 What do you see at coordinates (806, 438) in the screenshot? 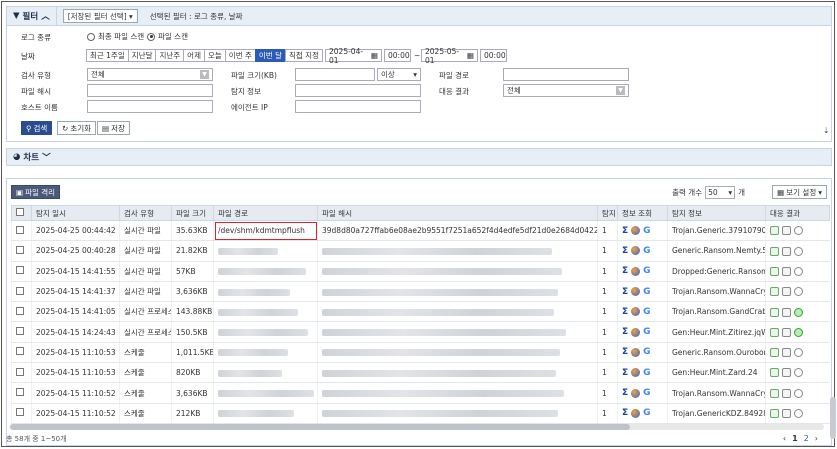
I see `page-2: 2` at bounding box center [806, 438].